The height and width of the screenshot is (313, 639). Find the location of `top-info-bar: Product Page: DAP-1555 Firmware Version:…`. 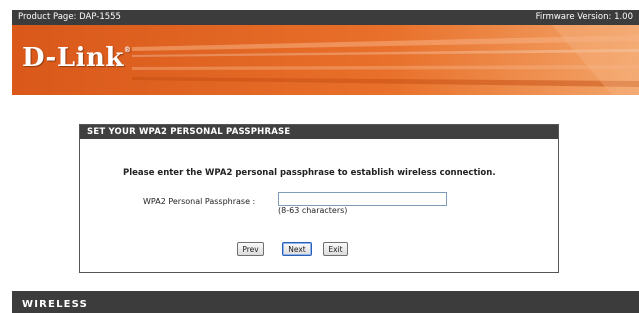

top-info-bar: Product Page: DAP-1555 Firmware Version:… is located at coordinates (325, 17).